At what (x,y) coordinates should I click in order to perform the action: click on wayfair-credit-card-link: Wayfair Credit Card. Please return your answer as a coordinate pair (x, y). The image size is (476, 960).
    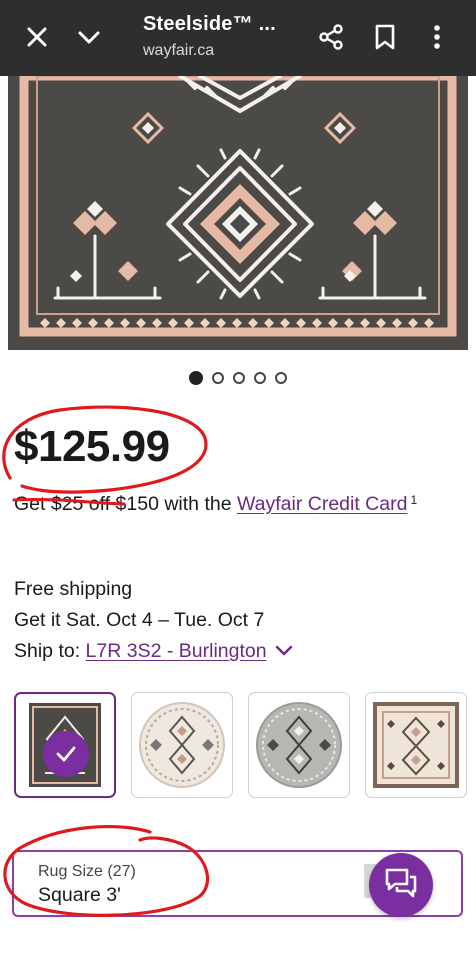
    Looking at the image, I should click on (322, 504).